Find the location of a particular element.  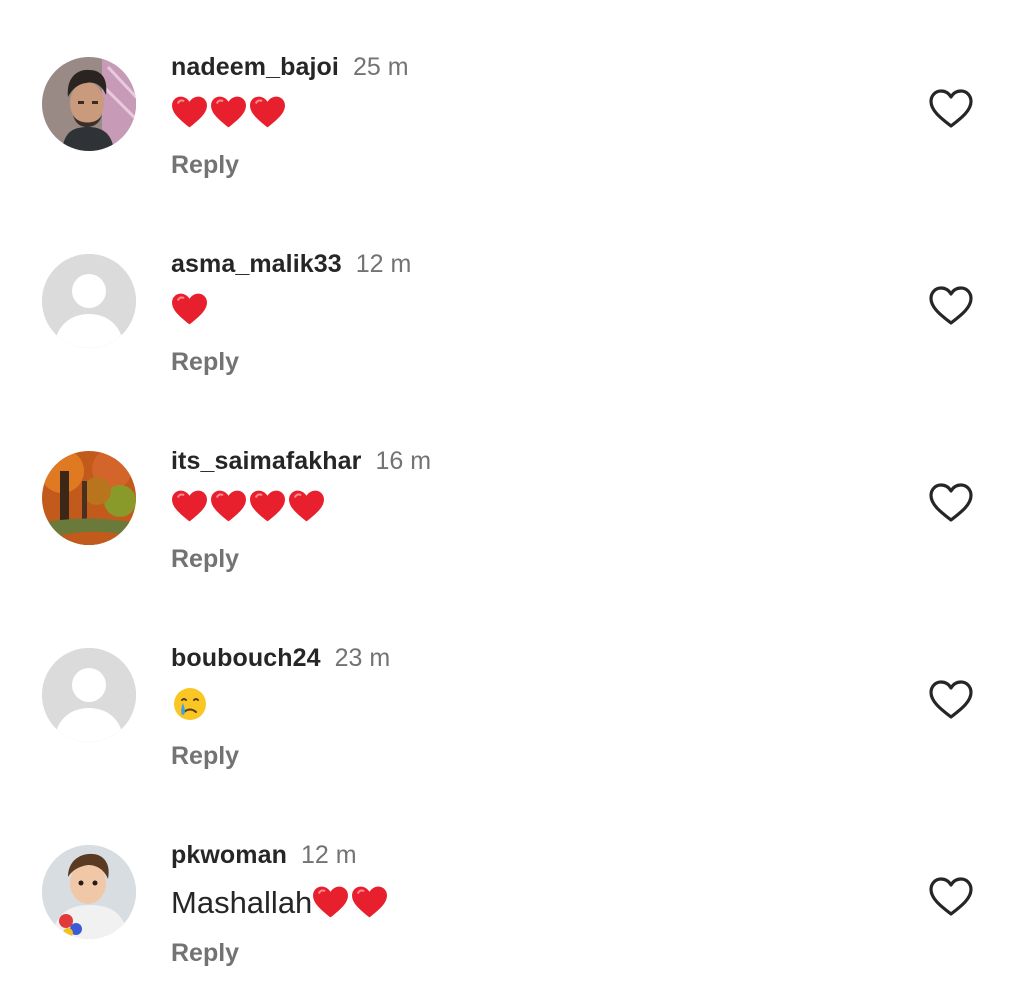

comment-meta: asma_malik33 12 m is located at coordinates (291, 264).